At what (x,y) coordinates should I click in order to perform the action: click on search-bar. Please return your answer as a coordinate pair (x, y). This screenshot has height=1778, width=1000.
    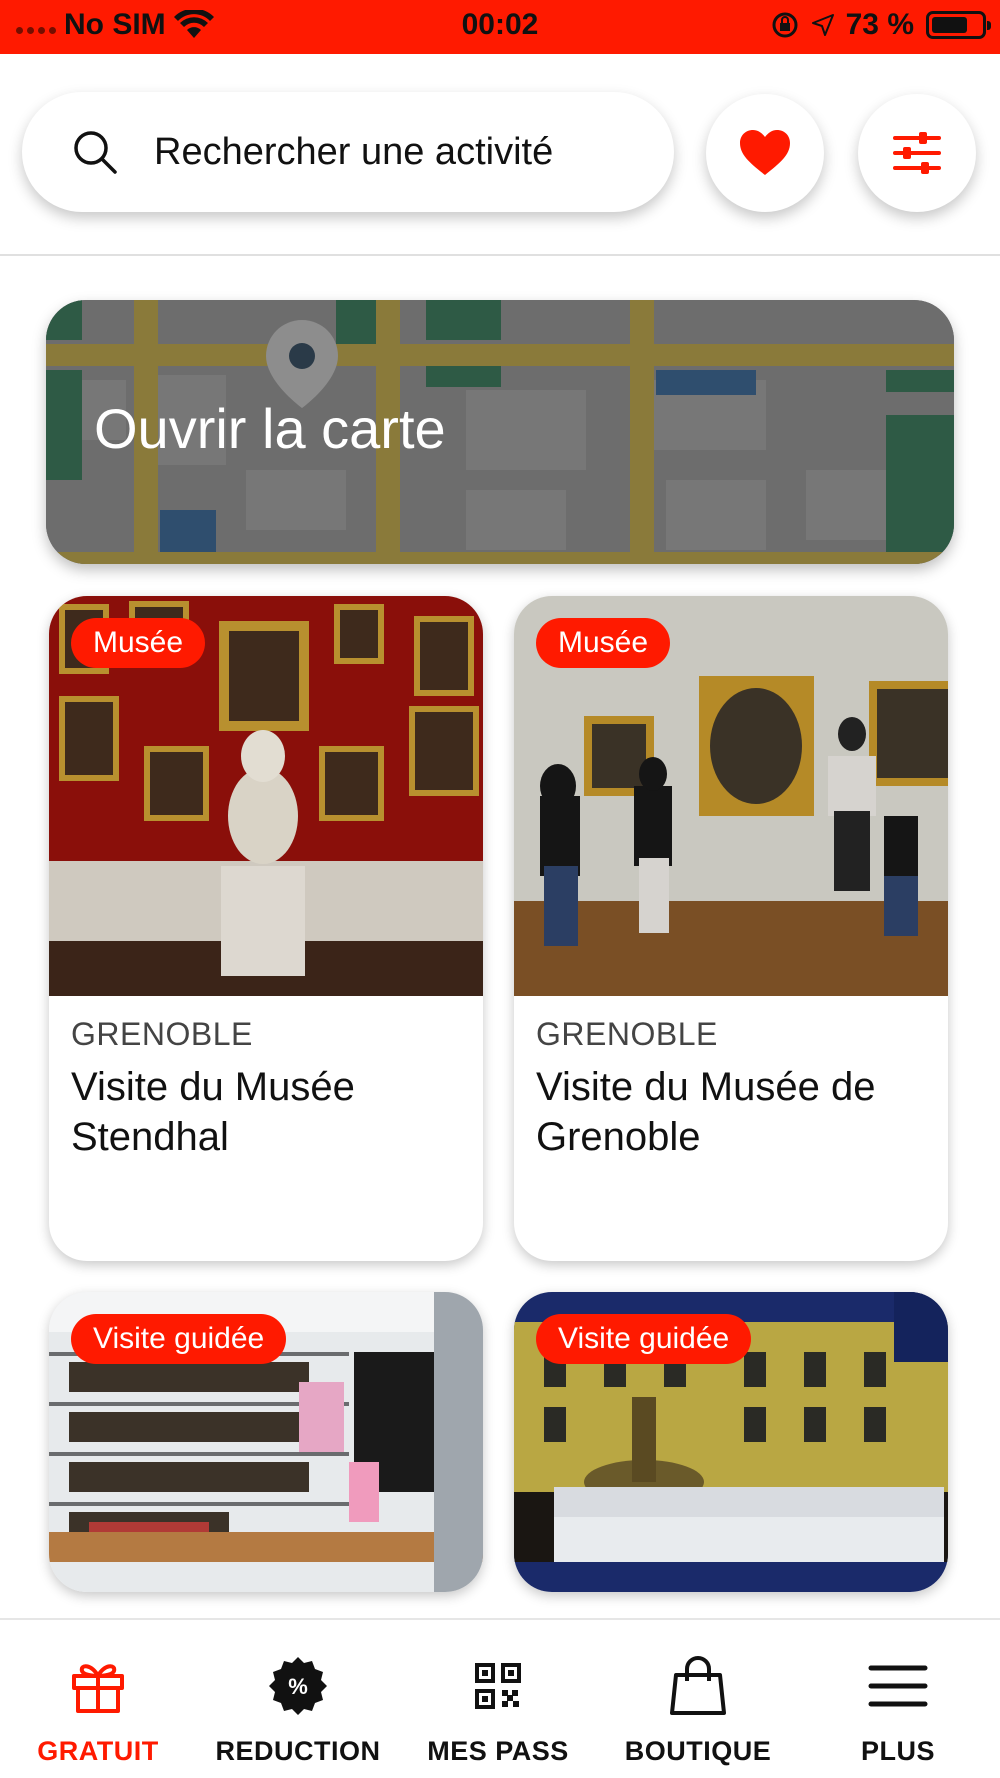
    Looking at the image, I should click on (348, 152).